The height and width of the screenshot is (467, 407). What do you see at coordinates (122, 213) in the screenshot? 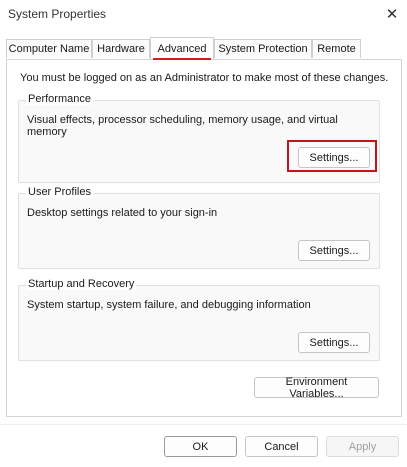
I see `user-profiles-description: Desktop settings related to your sign-in` at bounding box center [122, 213].